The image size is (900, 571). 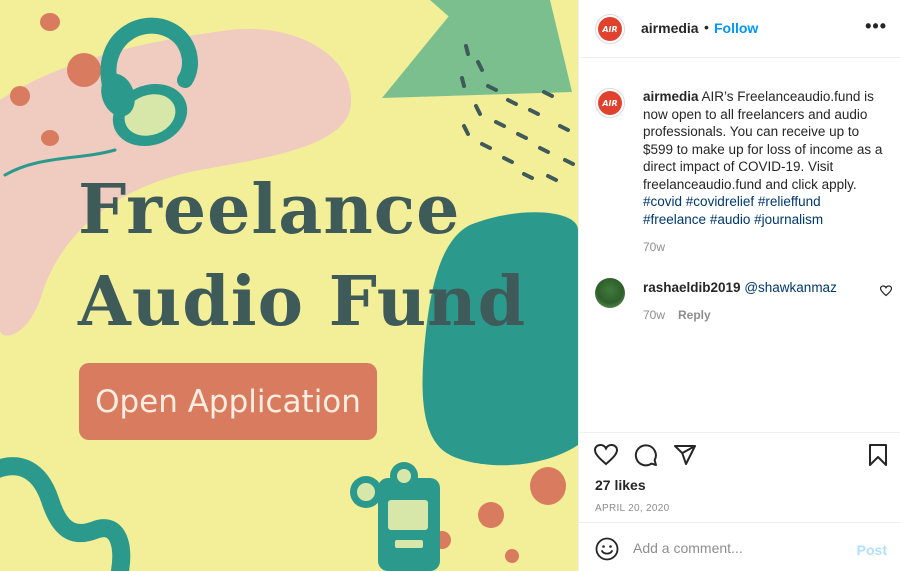 I want to click on share-icon, so click(x=685, y=457).